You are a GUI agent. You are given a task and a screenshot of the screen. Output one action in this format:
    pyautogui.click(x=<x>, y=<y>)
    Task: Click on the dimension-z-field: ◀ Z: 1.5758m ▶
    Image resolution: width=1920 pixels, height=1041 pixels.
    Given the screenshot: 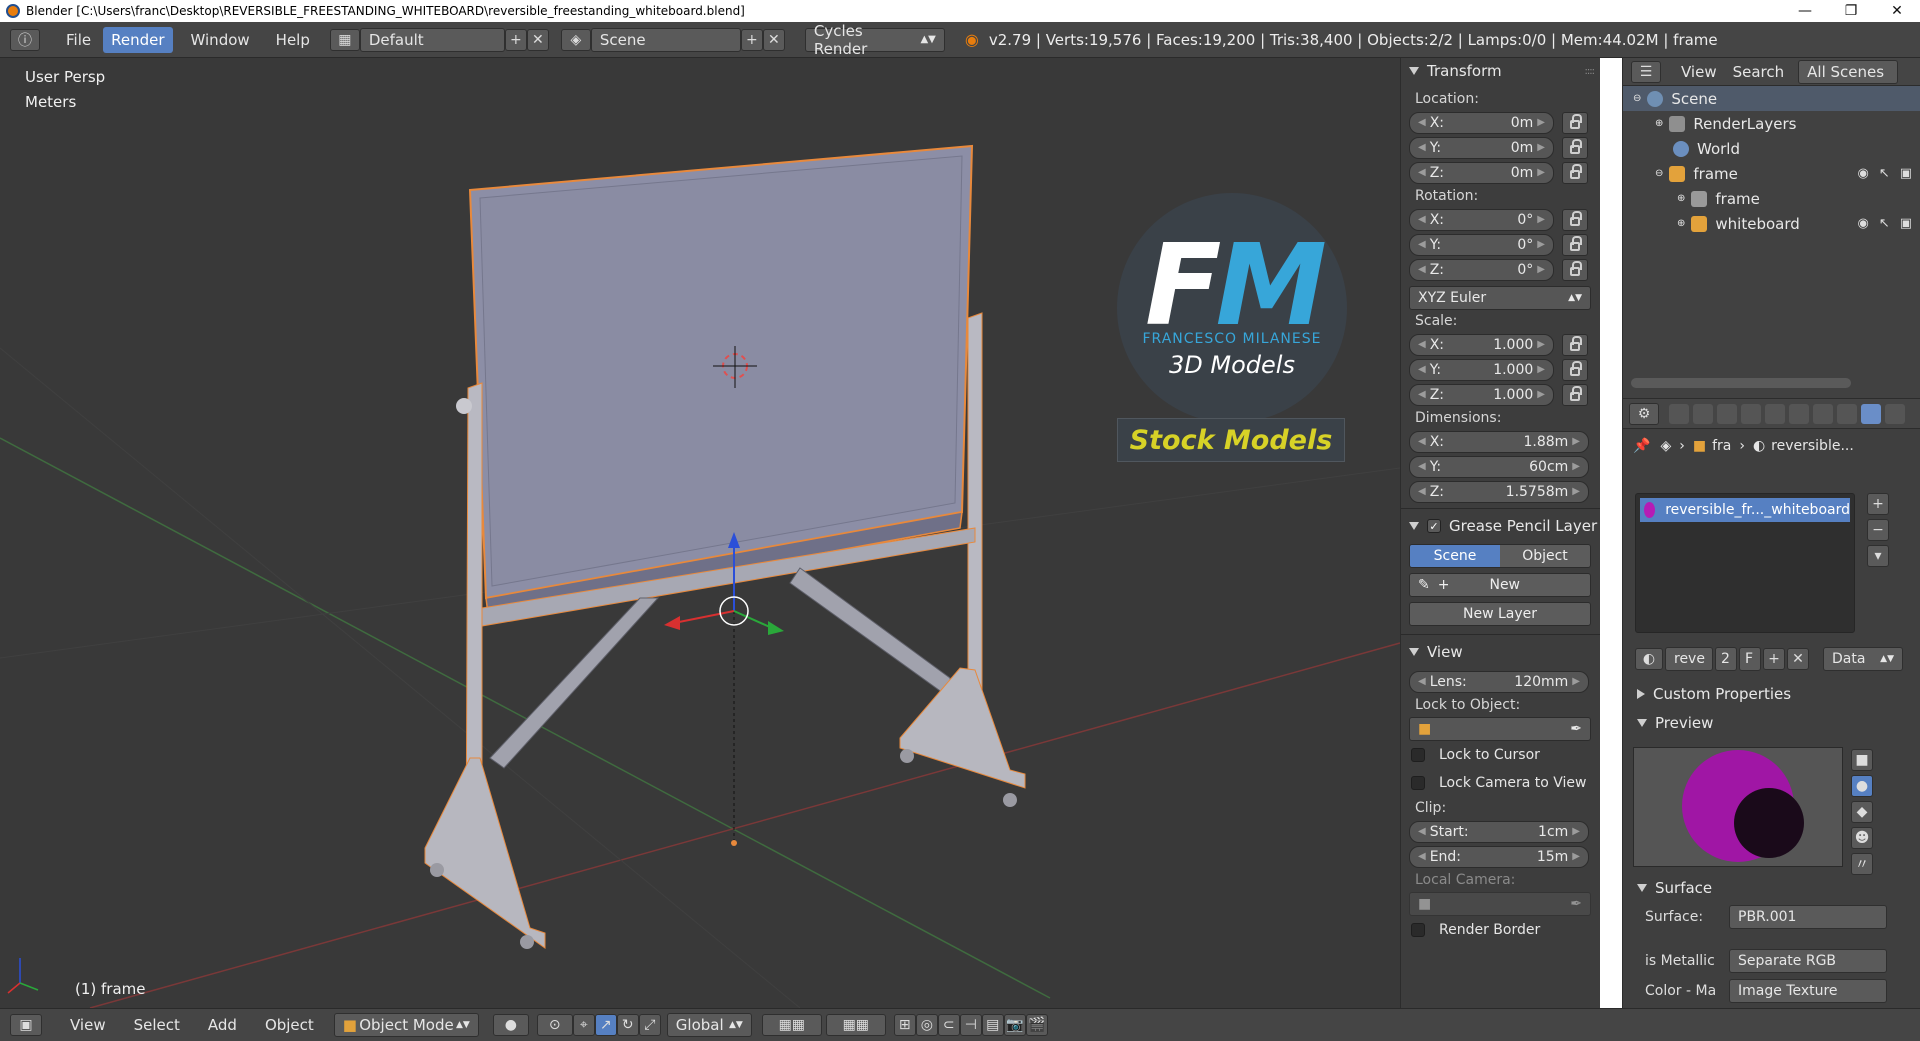 What is the action you would take?
    pyautogui.click(x=1499, y=491)
    